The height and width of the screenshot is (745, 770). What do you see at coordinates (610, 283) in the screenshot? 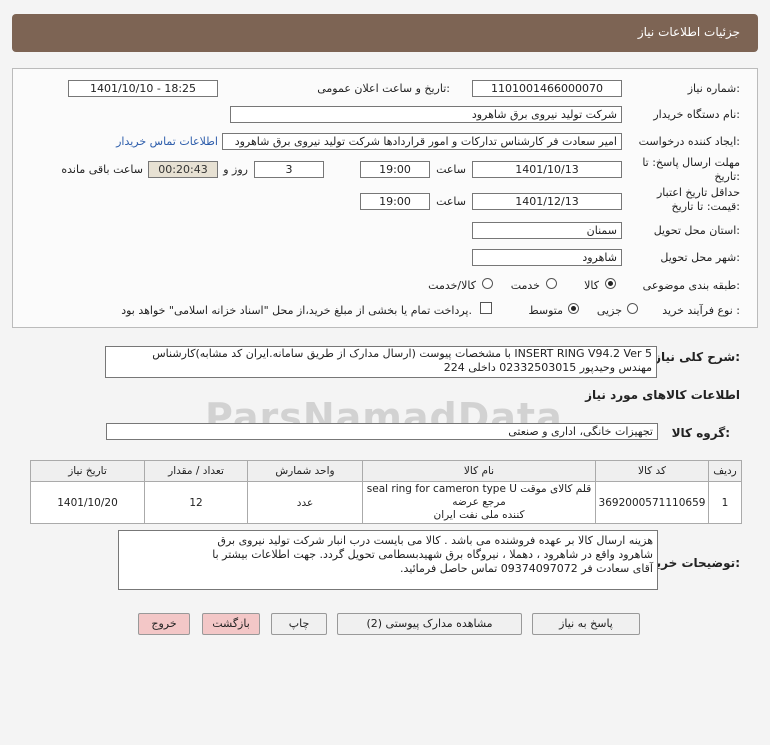
I see `category-goods-radio` at bounding box center [610, 283].